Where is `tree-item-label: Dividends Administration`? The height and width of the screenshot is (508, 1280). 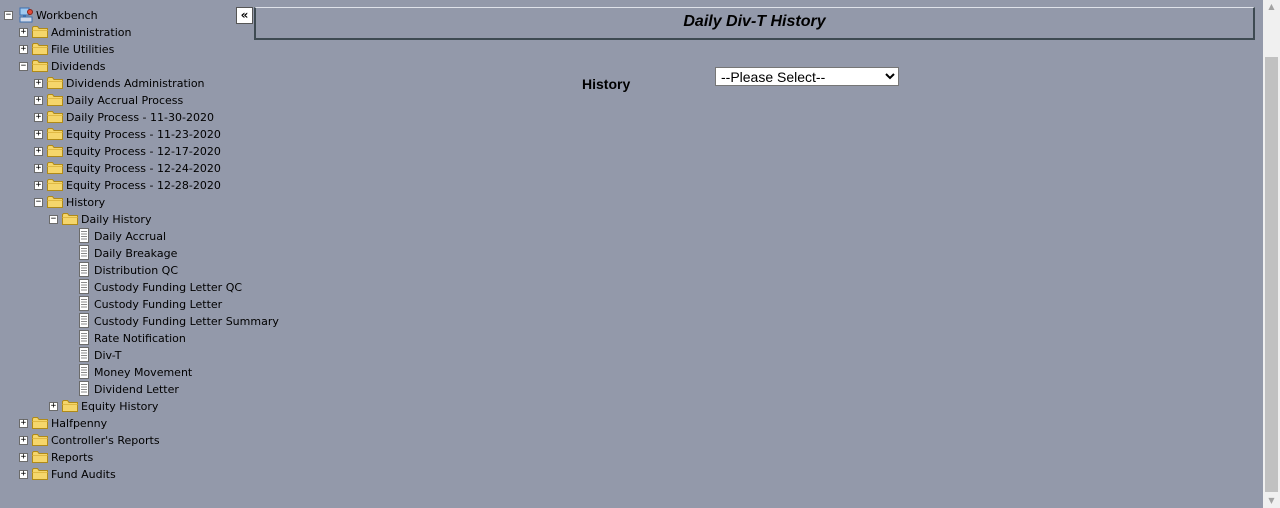 tree-item-label: Dividends Administration is located at coordinates (135, 83).